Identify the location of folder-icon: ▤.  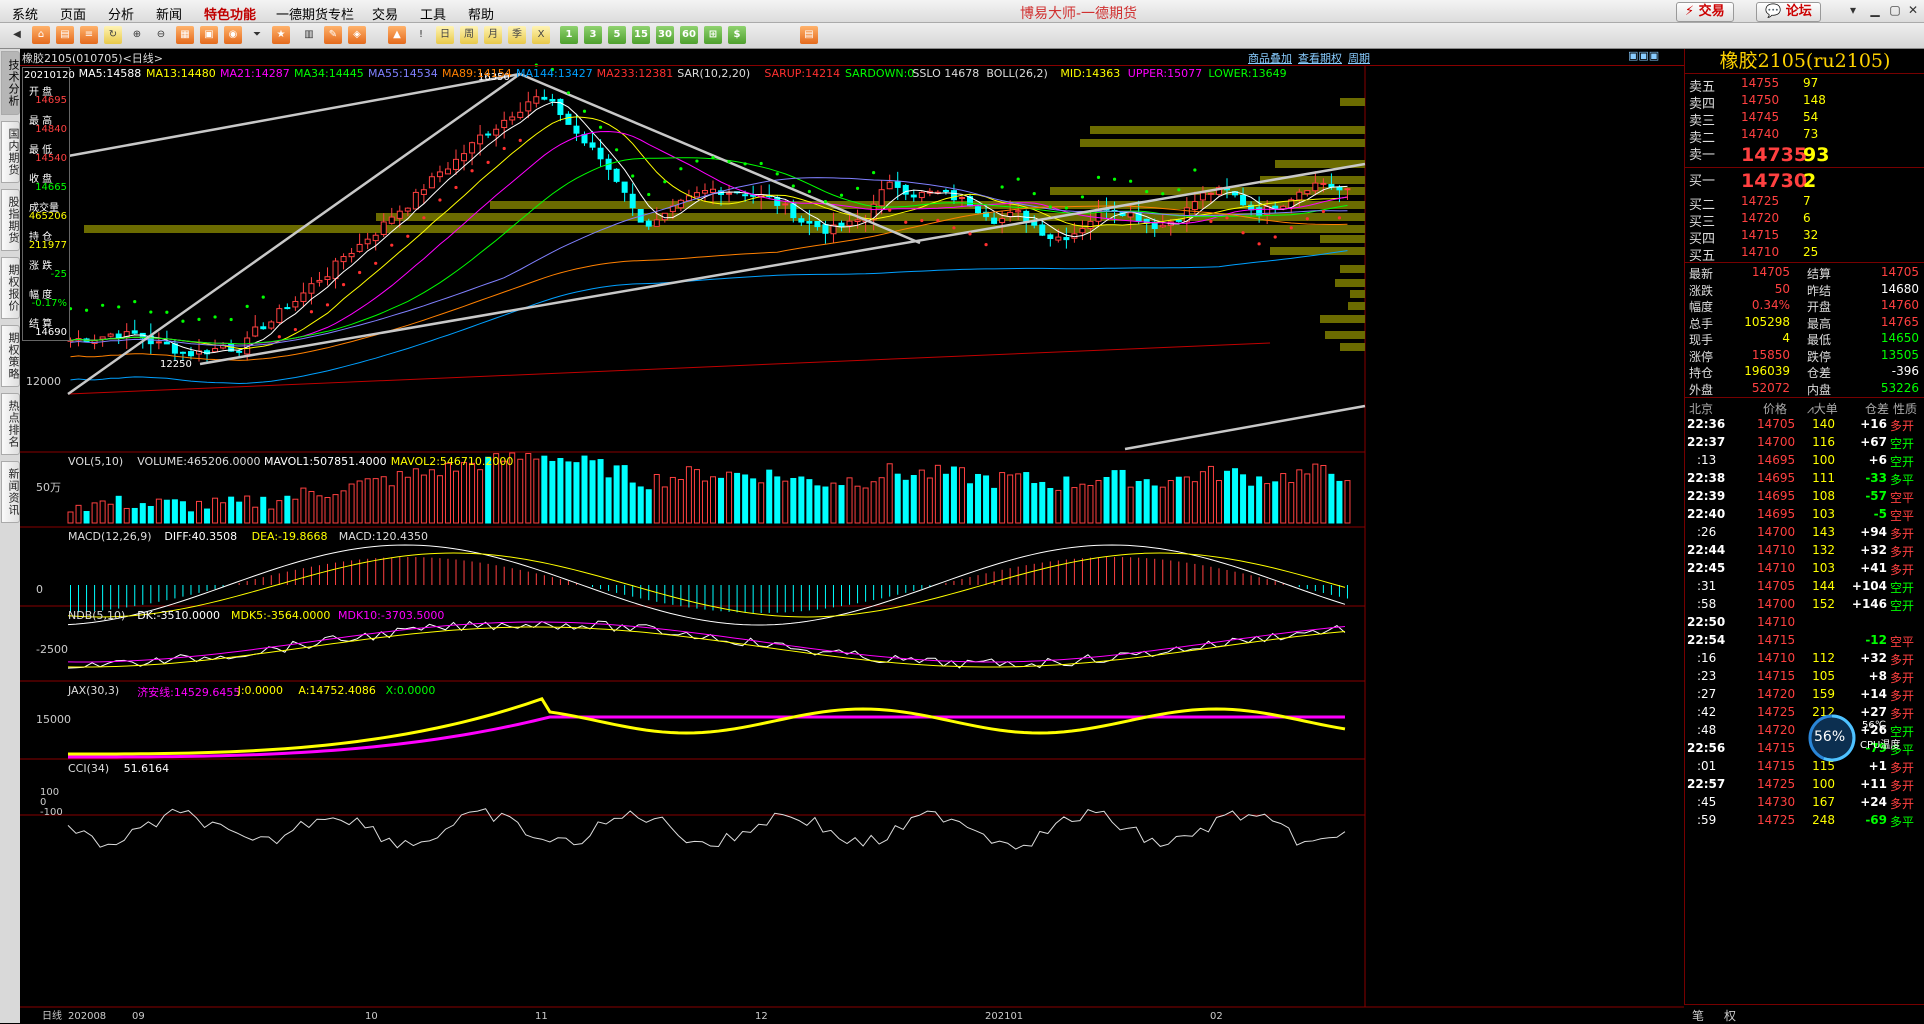
(65, 35).